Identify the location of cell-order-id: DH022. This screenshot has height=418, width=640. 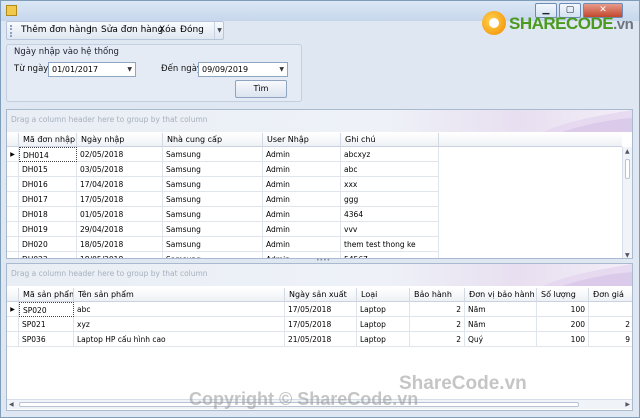
(48, 255).